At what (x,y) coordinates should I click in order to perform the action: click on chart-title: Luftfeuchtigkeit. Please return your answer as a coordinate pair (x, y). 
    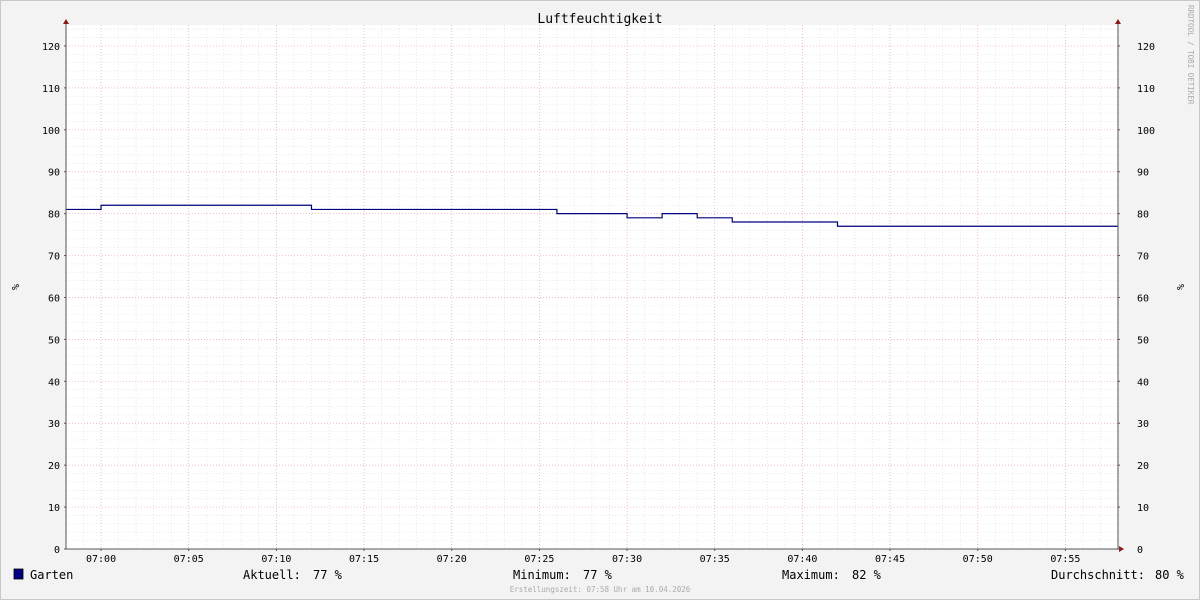
    Looking at the image, I should click on (599, 19).